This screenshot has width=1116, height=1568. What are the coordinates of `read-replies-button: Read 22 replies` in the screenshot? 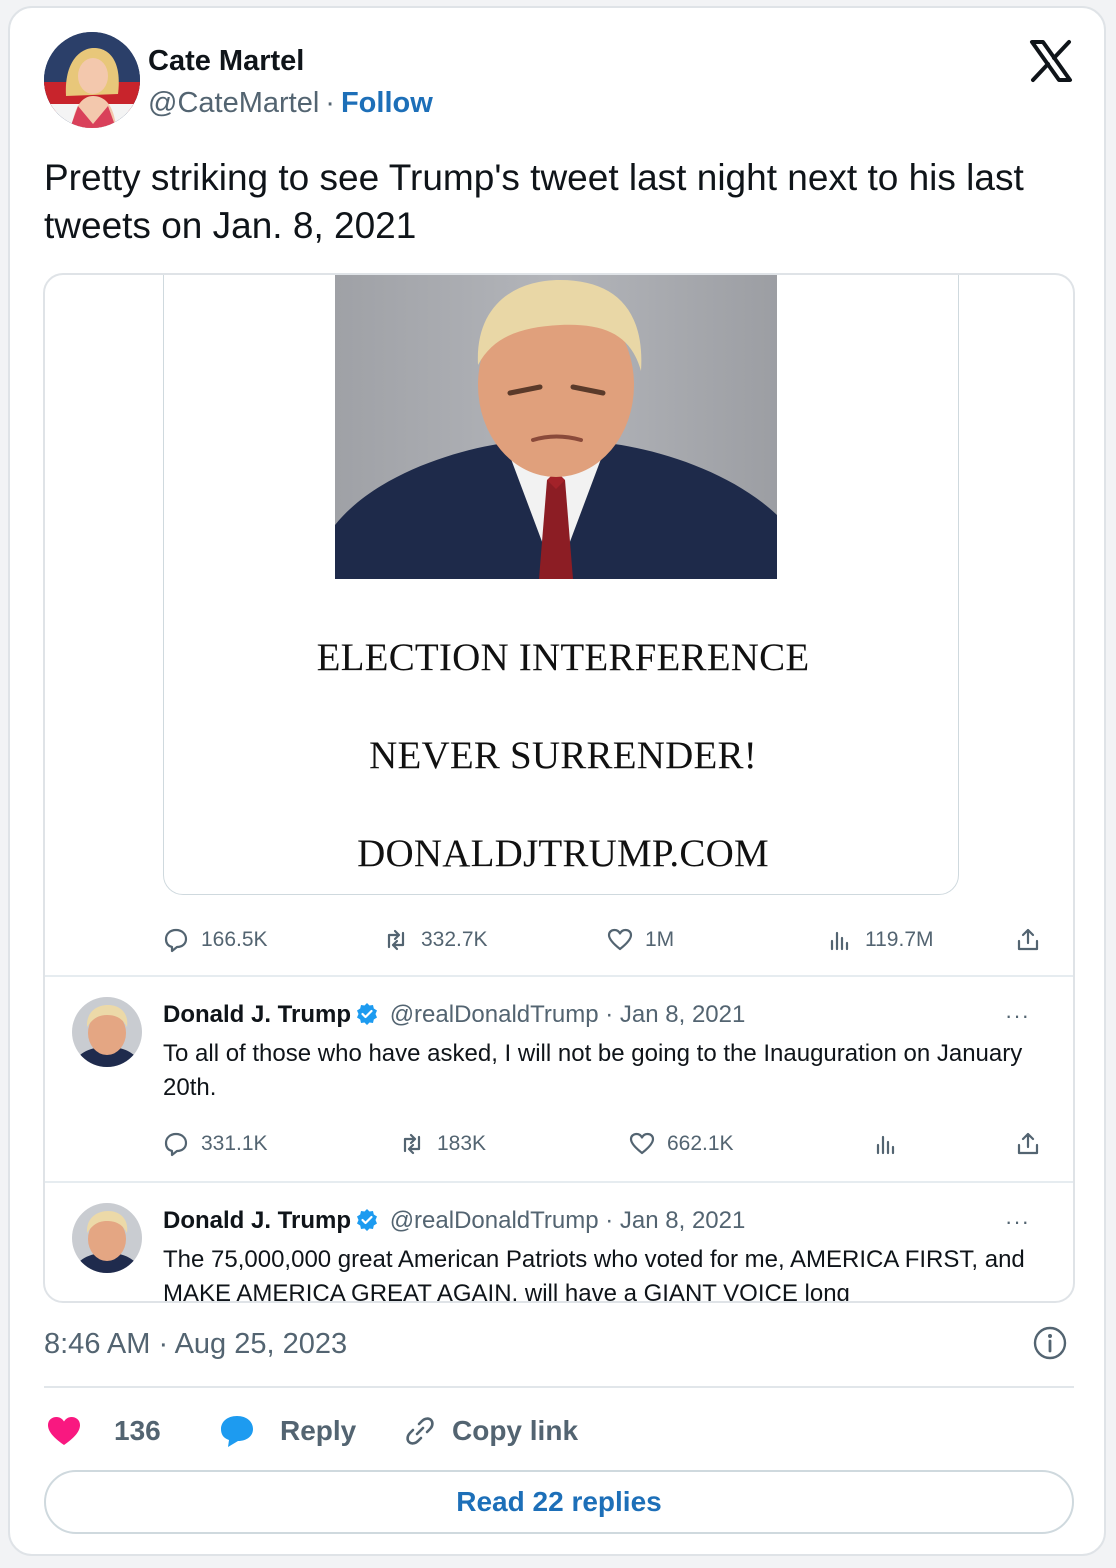 It's located at (559, 1502).